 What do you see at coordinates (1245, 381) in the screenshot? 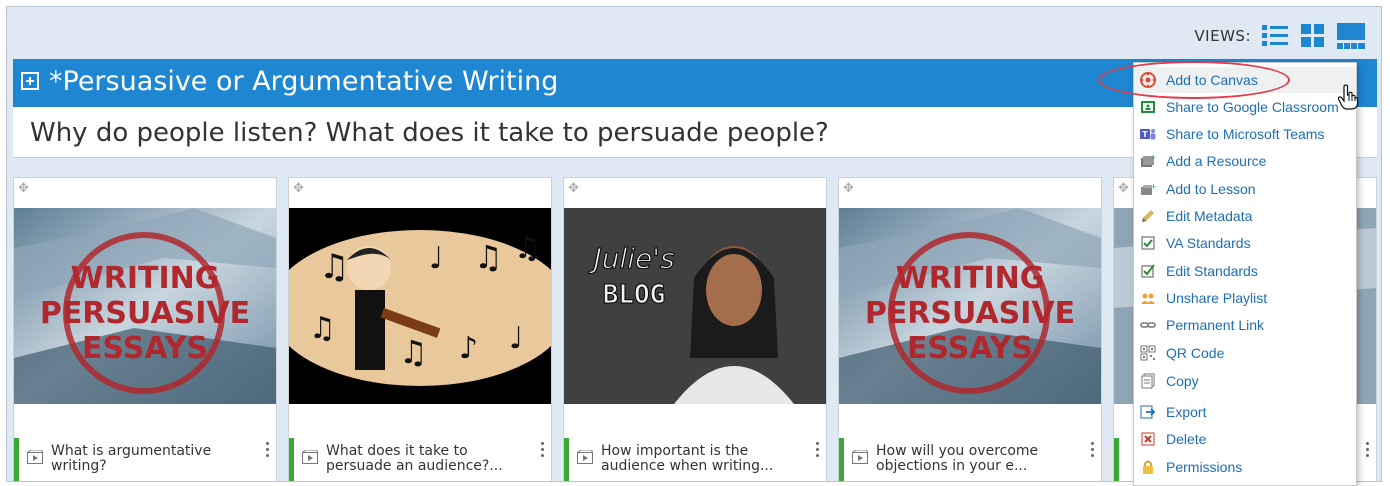
I see `menu-item-copy: Copy` at bounding box center [1245, 381].